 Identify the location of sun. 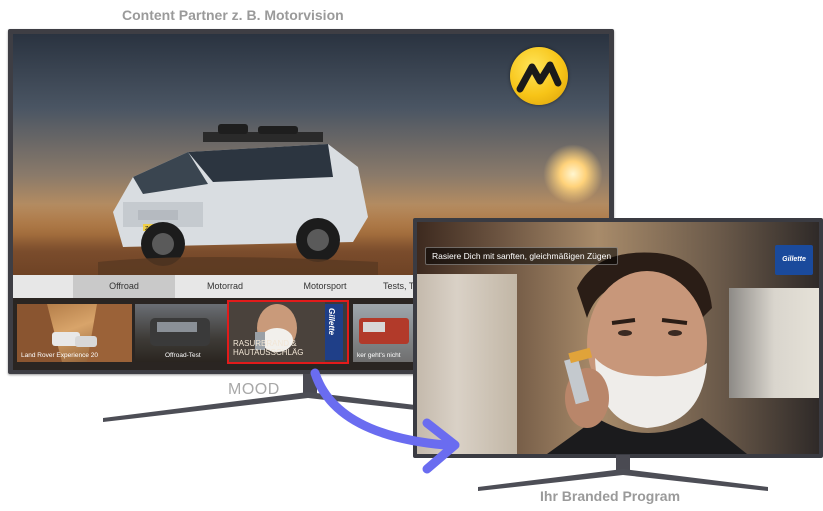
(573, 174).